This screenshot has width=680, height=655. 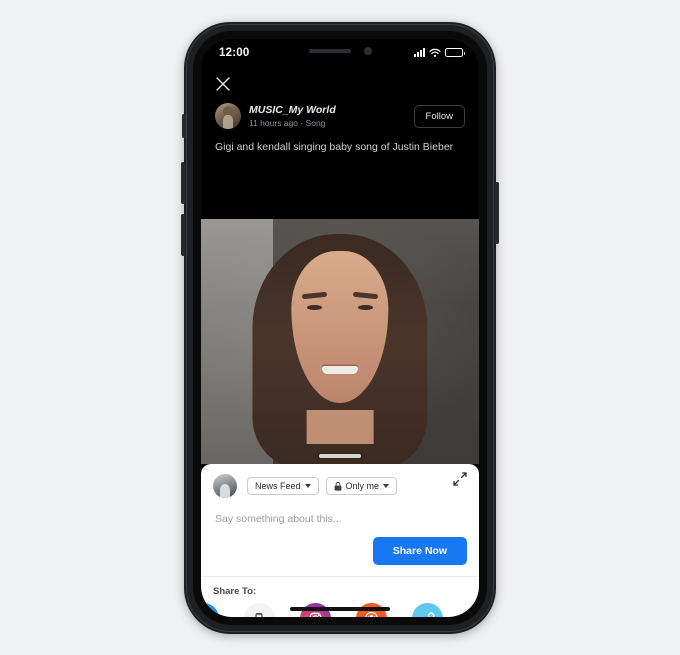 I want to click on copy-link-icon, so click(x=427, y=610).